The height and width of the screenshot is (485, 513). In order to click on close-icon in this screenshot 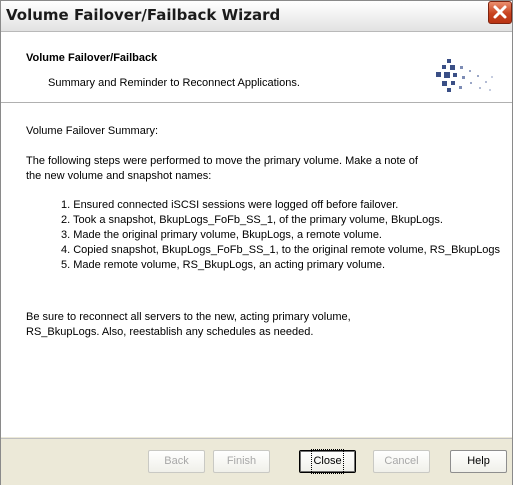, I will do `click(500, 12)`.